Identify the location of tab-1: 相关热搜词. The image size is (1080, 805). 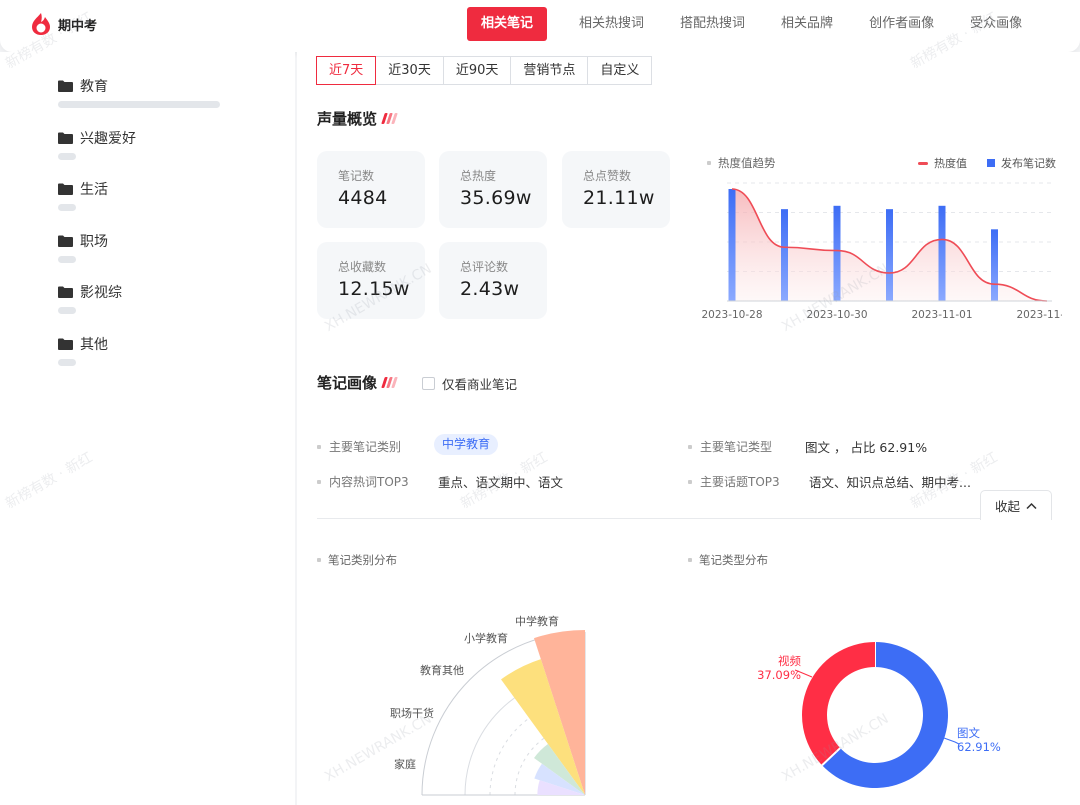
(611, 24).